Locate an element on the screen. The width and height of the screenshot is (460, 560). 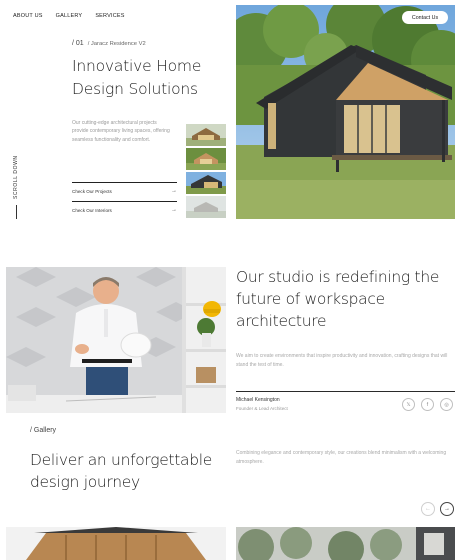
architect-image is located at coordinates (116, 340).